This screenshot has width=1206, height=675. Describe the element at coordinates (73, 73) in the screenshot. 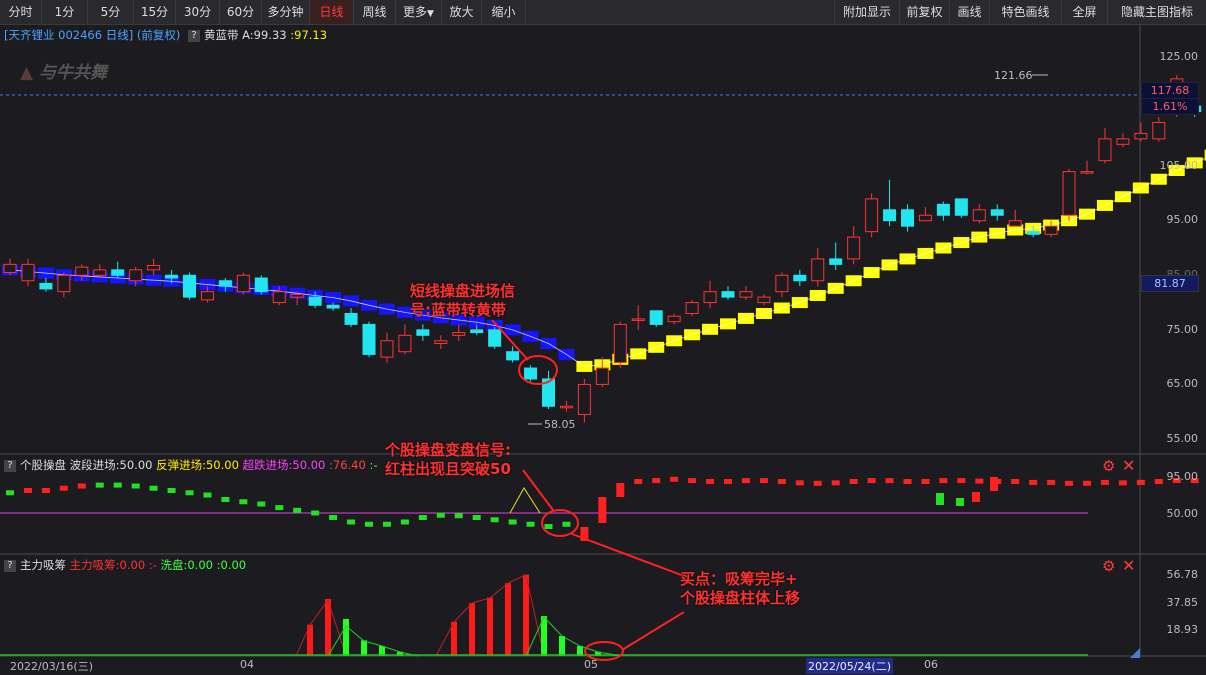

I see `watermark-text: 与牛共舞` at that location.